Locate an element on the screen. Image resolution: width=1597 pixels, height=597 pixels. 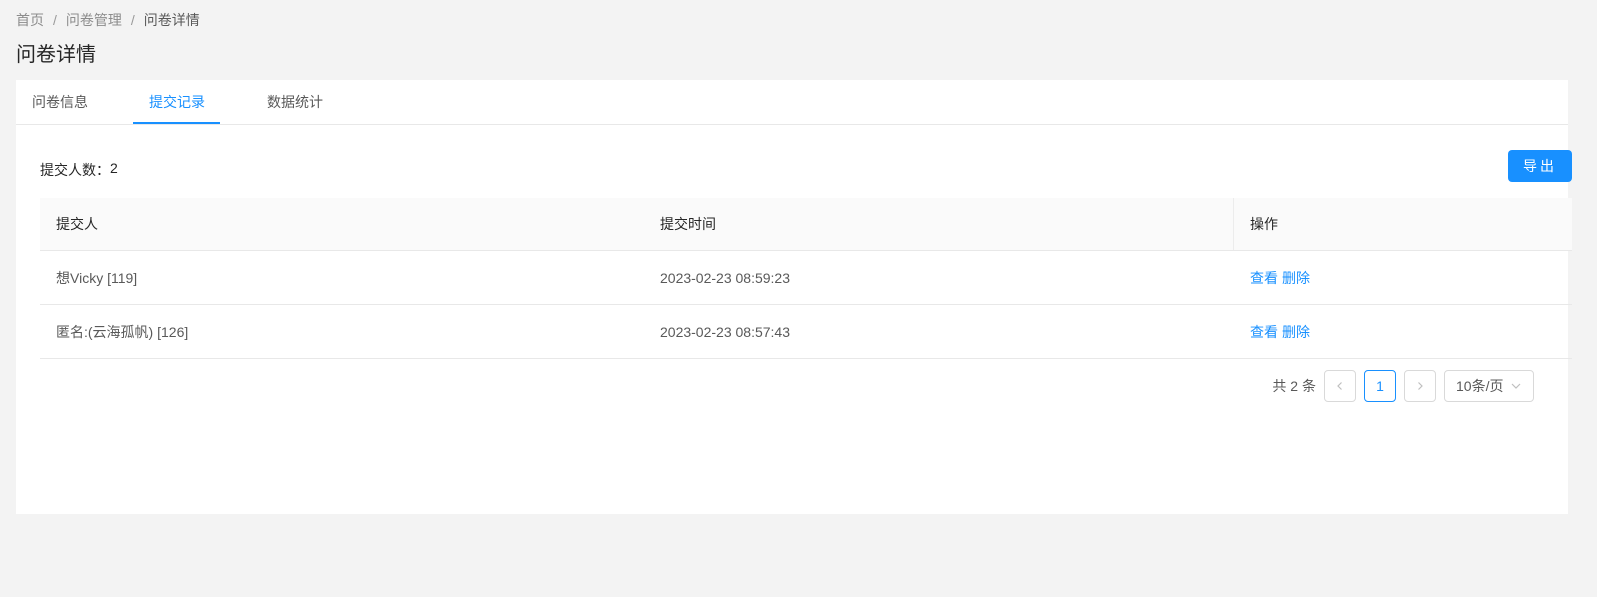
column-header-time: 提交时间 is located at coordinates (939, 224).